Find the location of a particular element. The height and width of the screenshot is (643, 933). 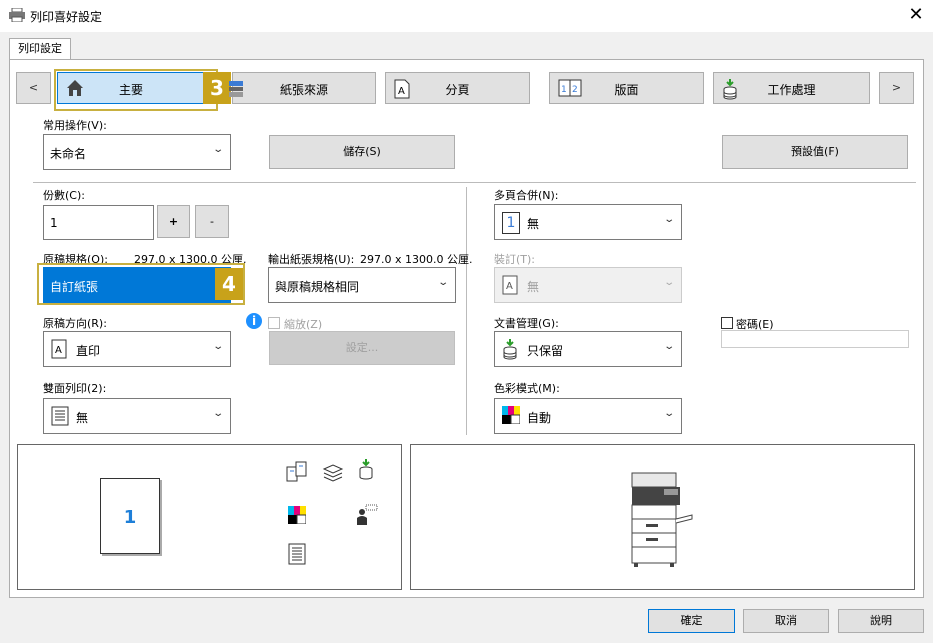

page-thumbnail: 1 is located at coordinates (130, 516).